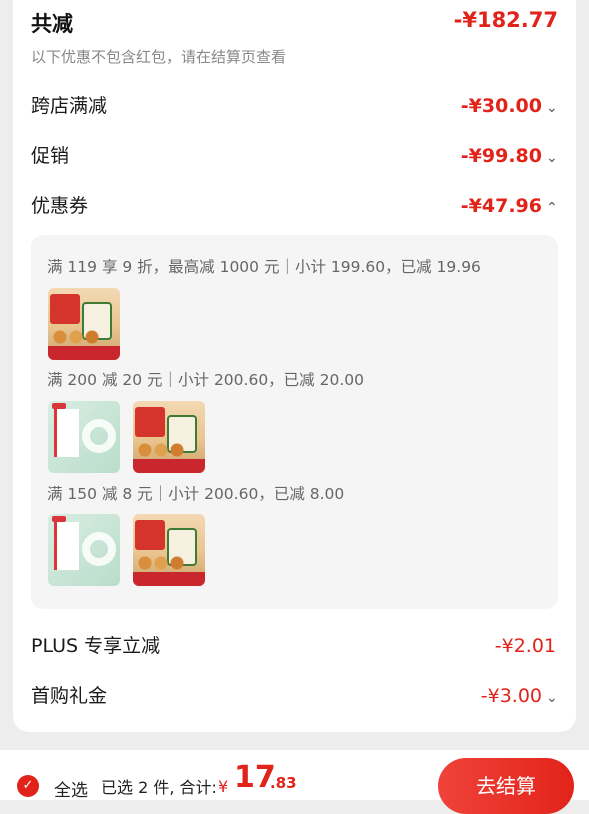  Describe the element at coordinates (525, 646) in the screenshot. I see `row-amount: -¥2.01` at that location.